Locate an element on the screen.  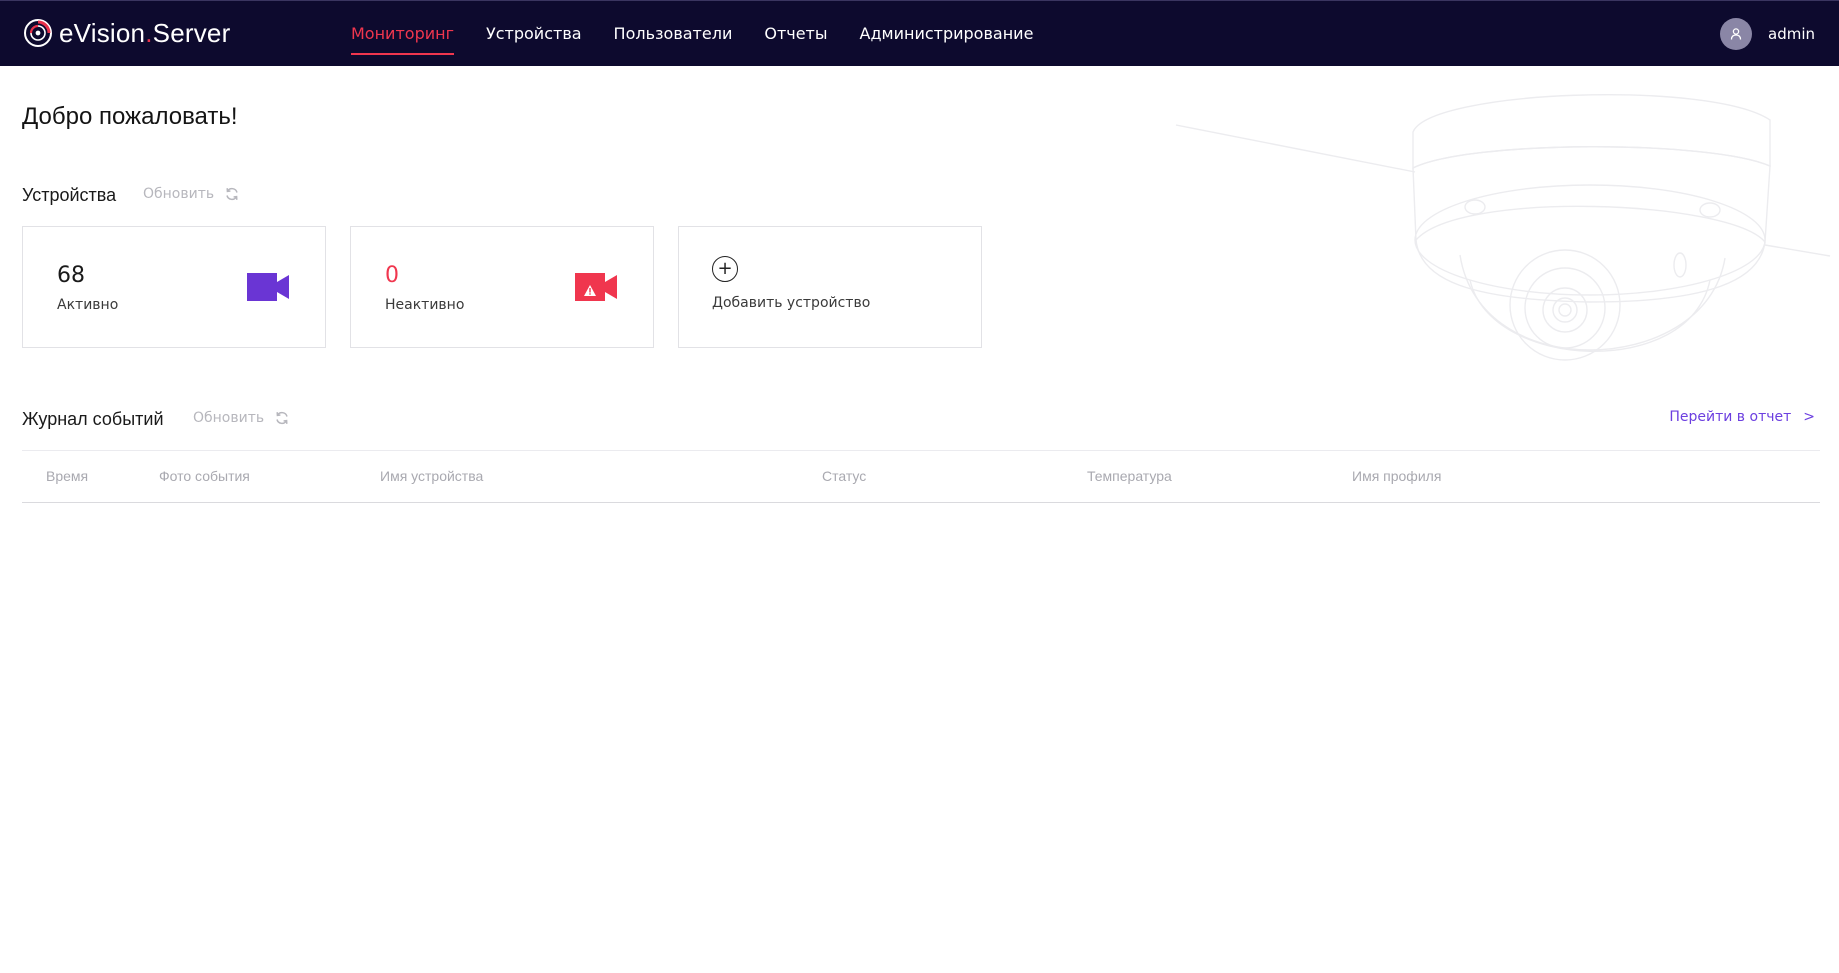
devices-refresh-button: Обновить is located at coordinates (191, 194).